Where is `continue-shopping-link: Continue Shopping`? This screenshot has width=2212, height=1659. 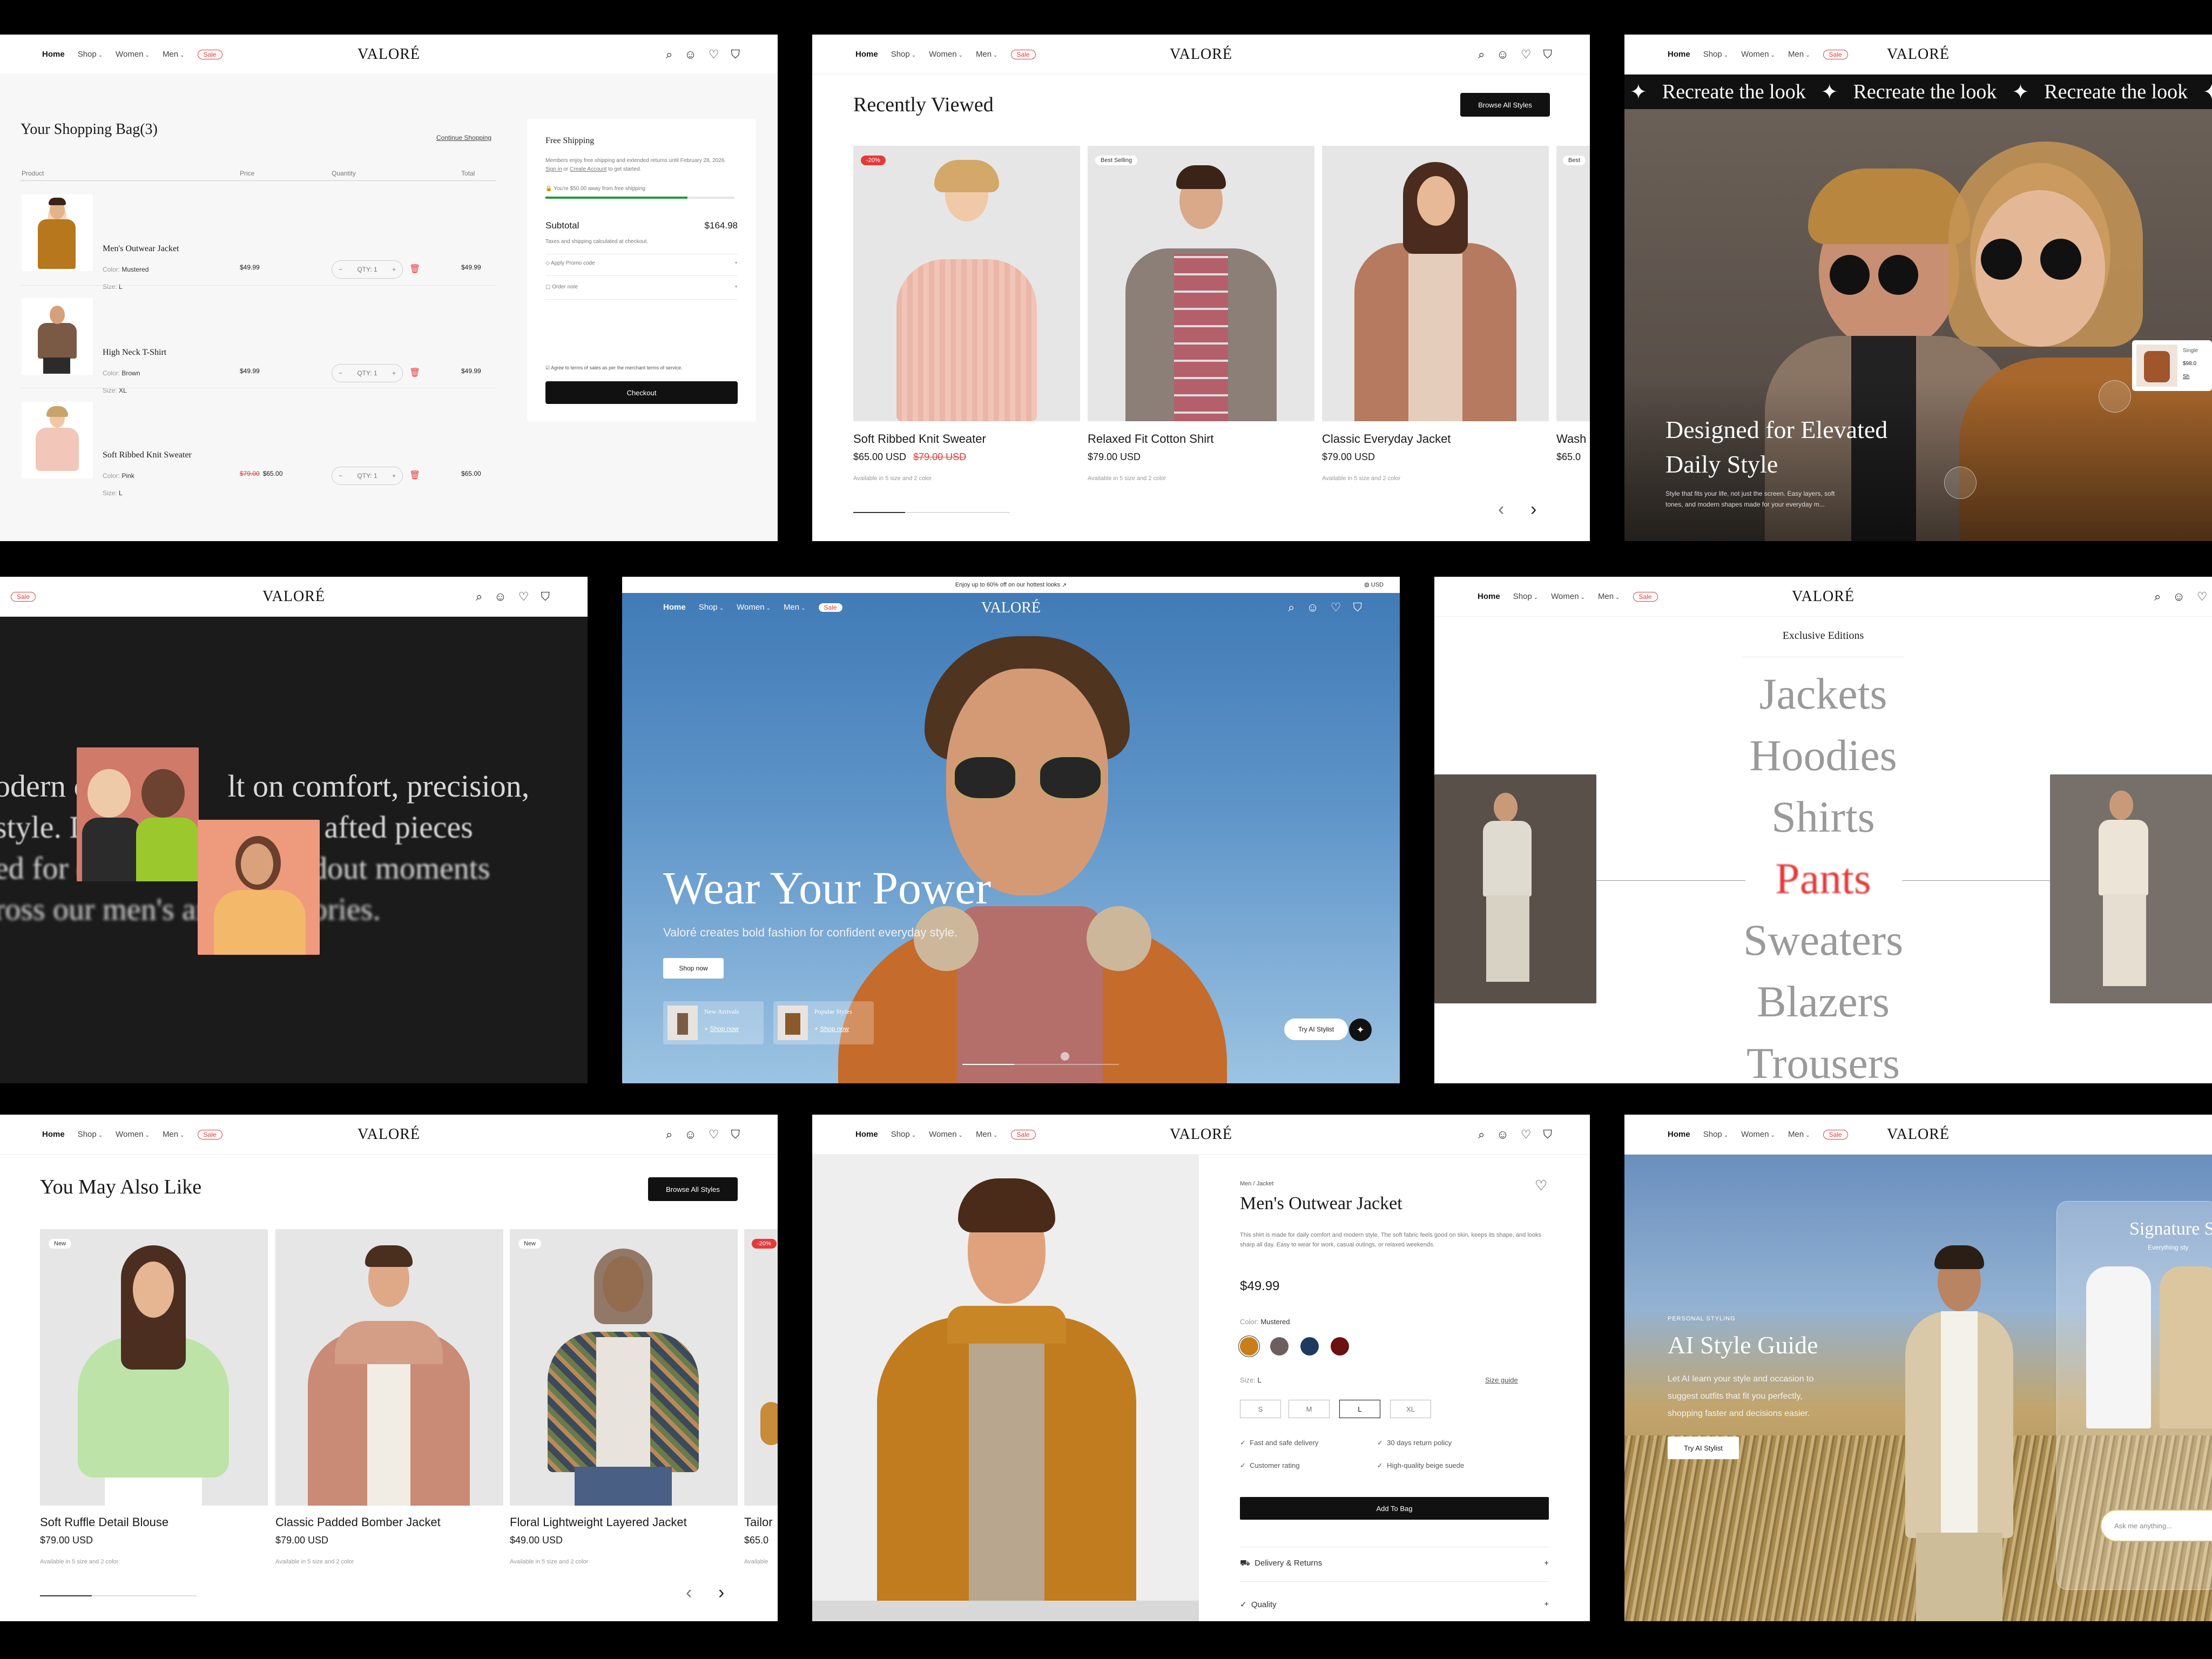
continue-shopping-link: Continue Shopping is located at coordinates (463, 137).